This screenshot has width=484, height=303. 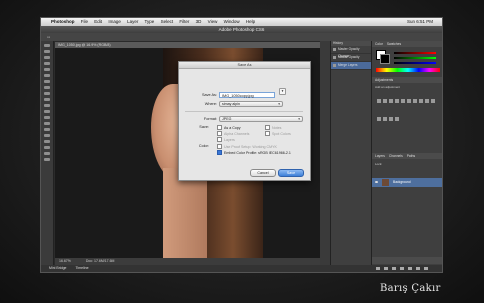 What do you see at coordinates (278, 133) in the screenshot?
I see `spot-colors-checkbox: Spot Colors` at bounding box center [278, 133].